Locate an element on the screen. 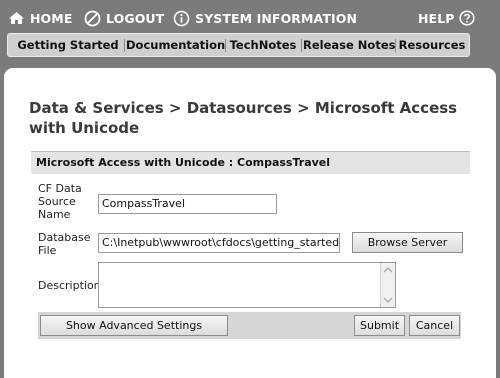 This screenshot has height=378, width=500. nav-release-notes: Release Notes is located at coordinates (349, 45).